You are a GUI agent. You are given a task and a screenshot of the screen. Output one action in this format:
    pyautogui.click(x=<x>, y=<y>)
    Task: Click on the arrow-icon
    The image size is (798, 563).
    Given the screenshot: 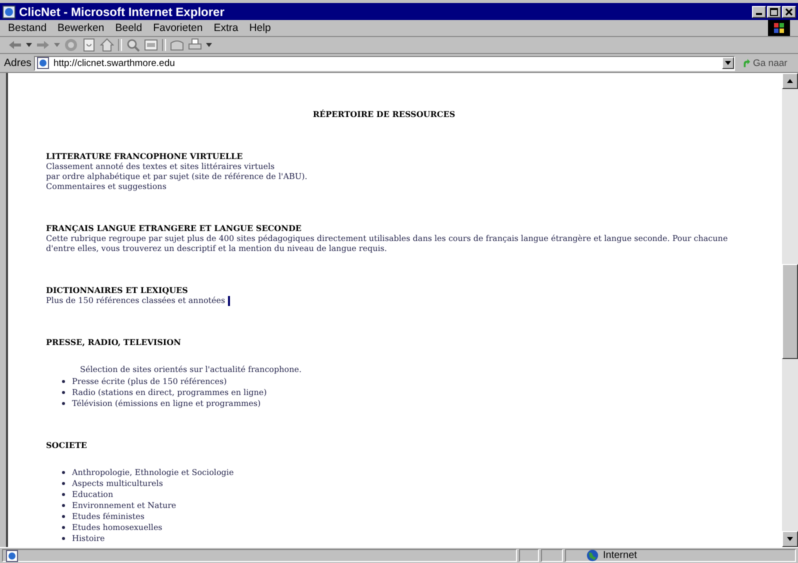 What is the action you would take?
    pyautogui.click(x=746, y=63)
    